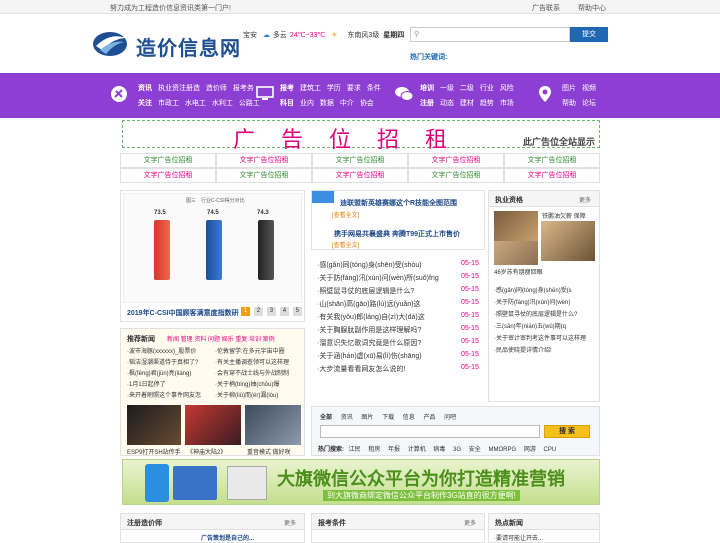  What do you see at coordinates (297, 311) in the screenshot?
I see `slide-page-5: 5` at bounding box center [297, 311].